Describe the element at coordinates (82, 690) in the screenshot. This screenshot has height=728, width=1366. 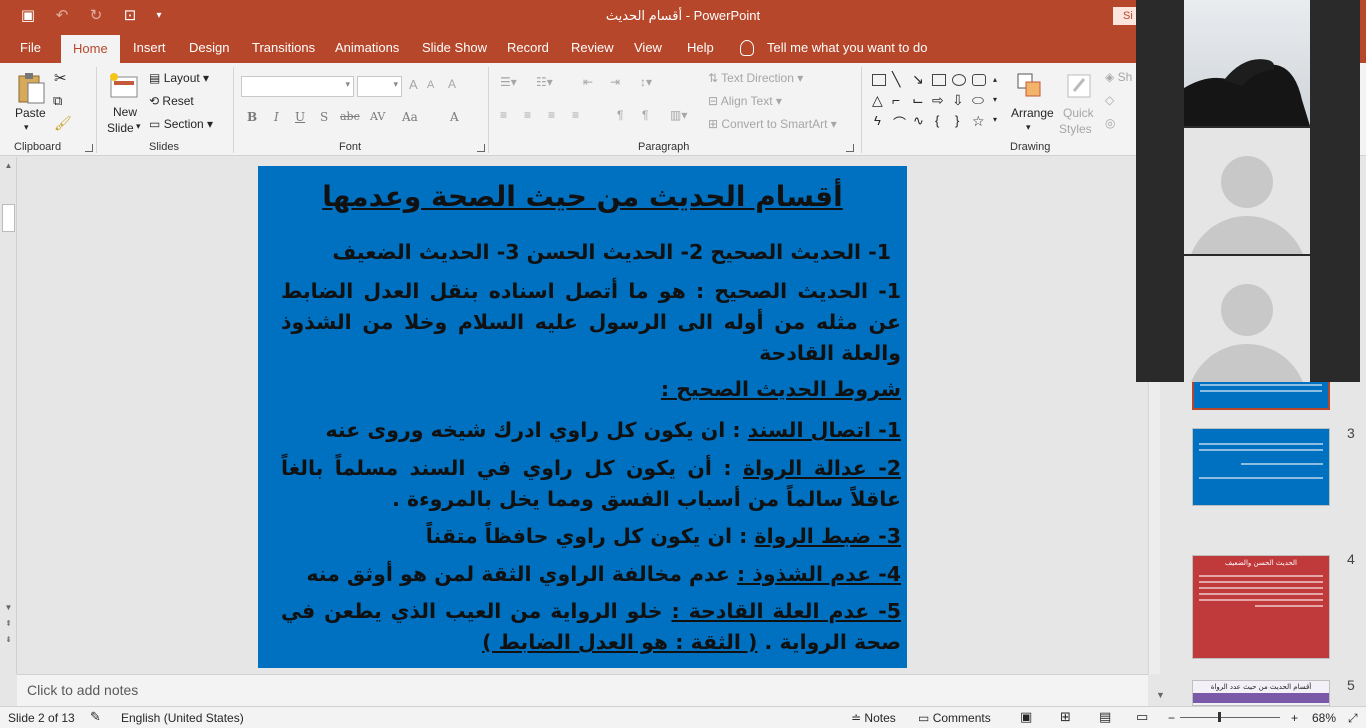
I see `notes-placeholder: Click to add notes` at that location.